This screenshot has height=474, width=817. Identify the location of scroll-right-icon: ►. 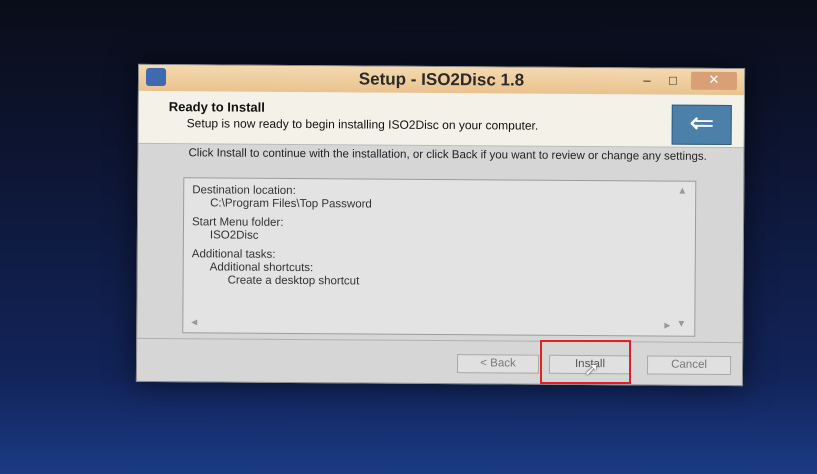
(667, 326).